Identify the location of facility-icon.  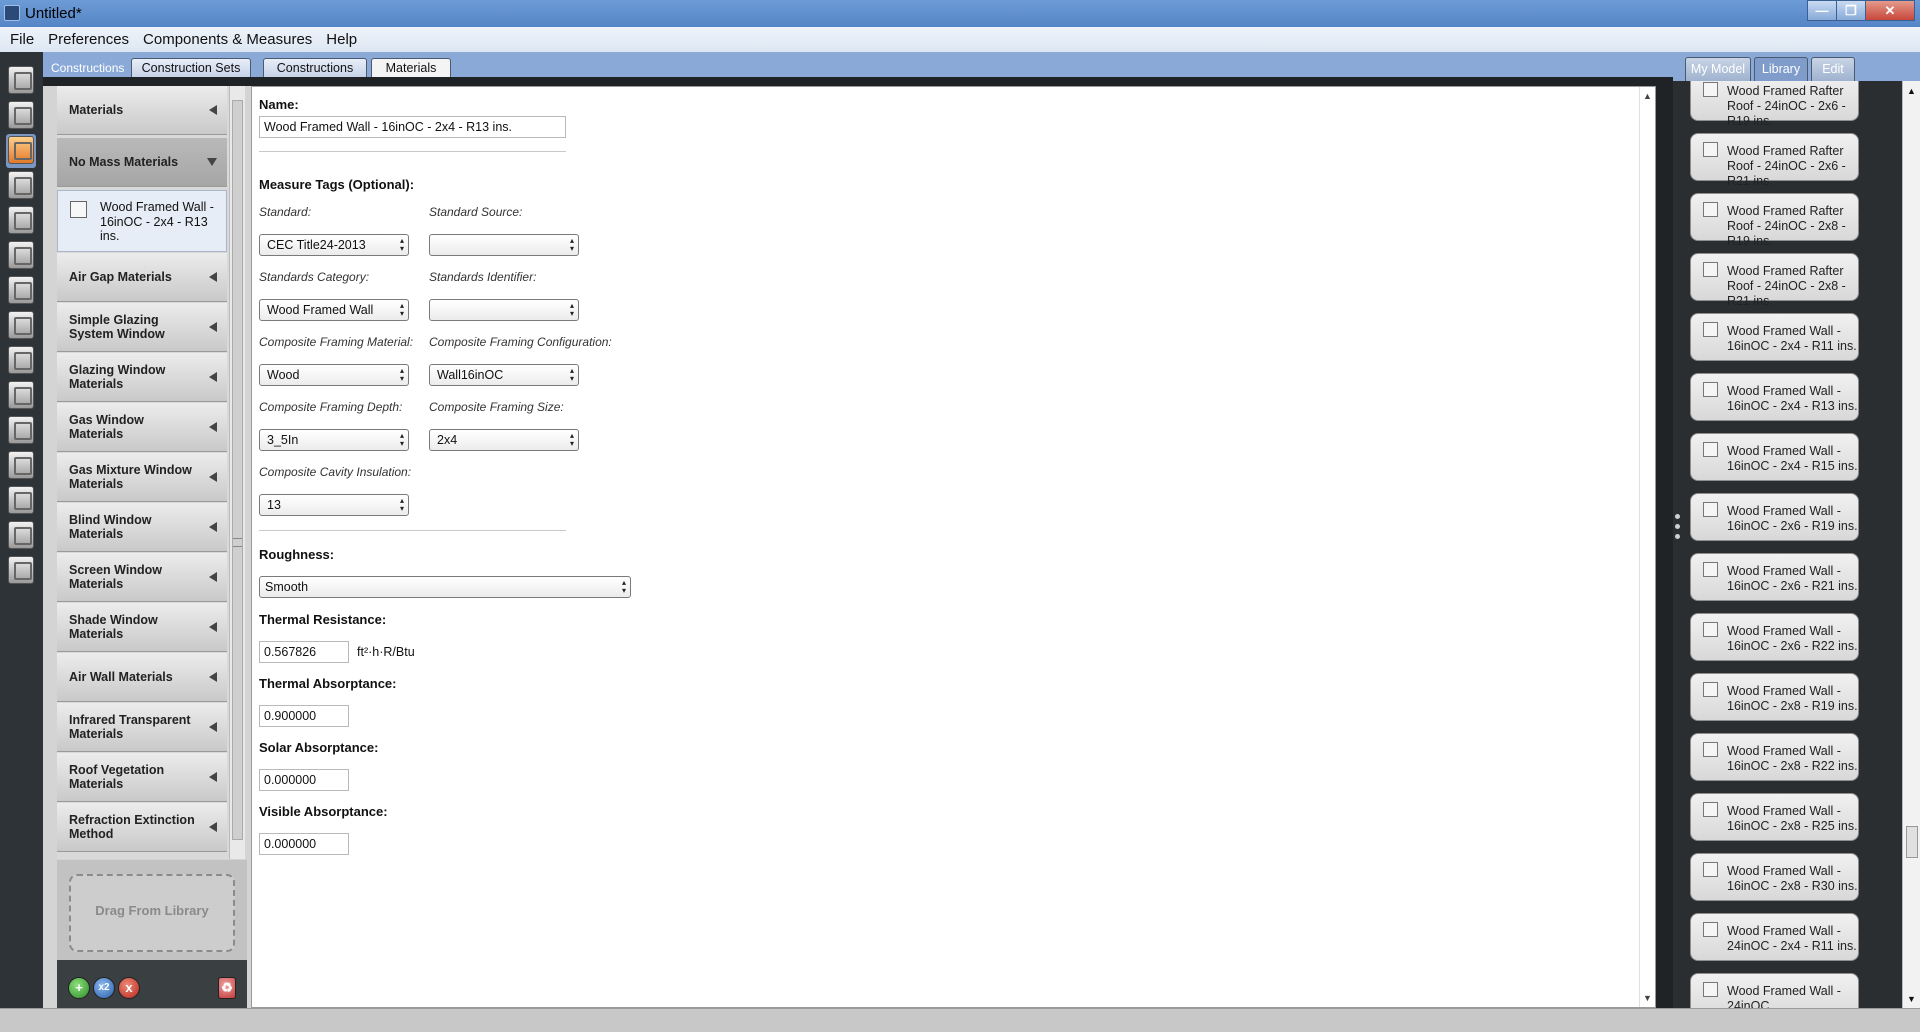
(21, 291).